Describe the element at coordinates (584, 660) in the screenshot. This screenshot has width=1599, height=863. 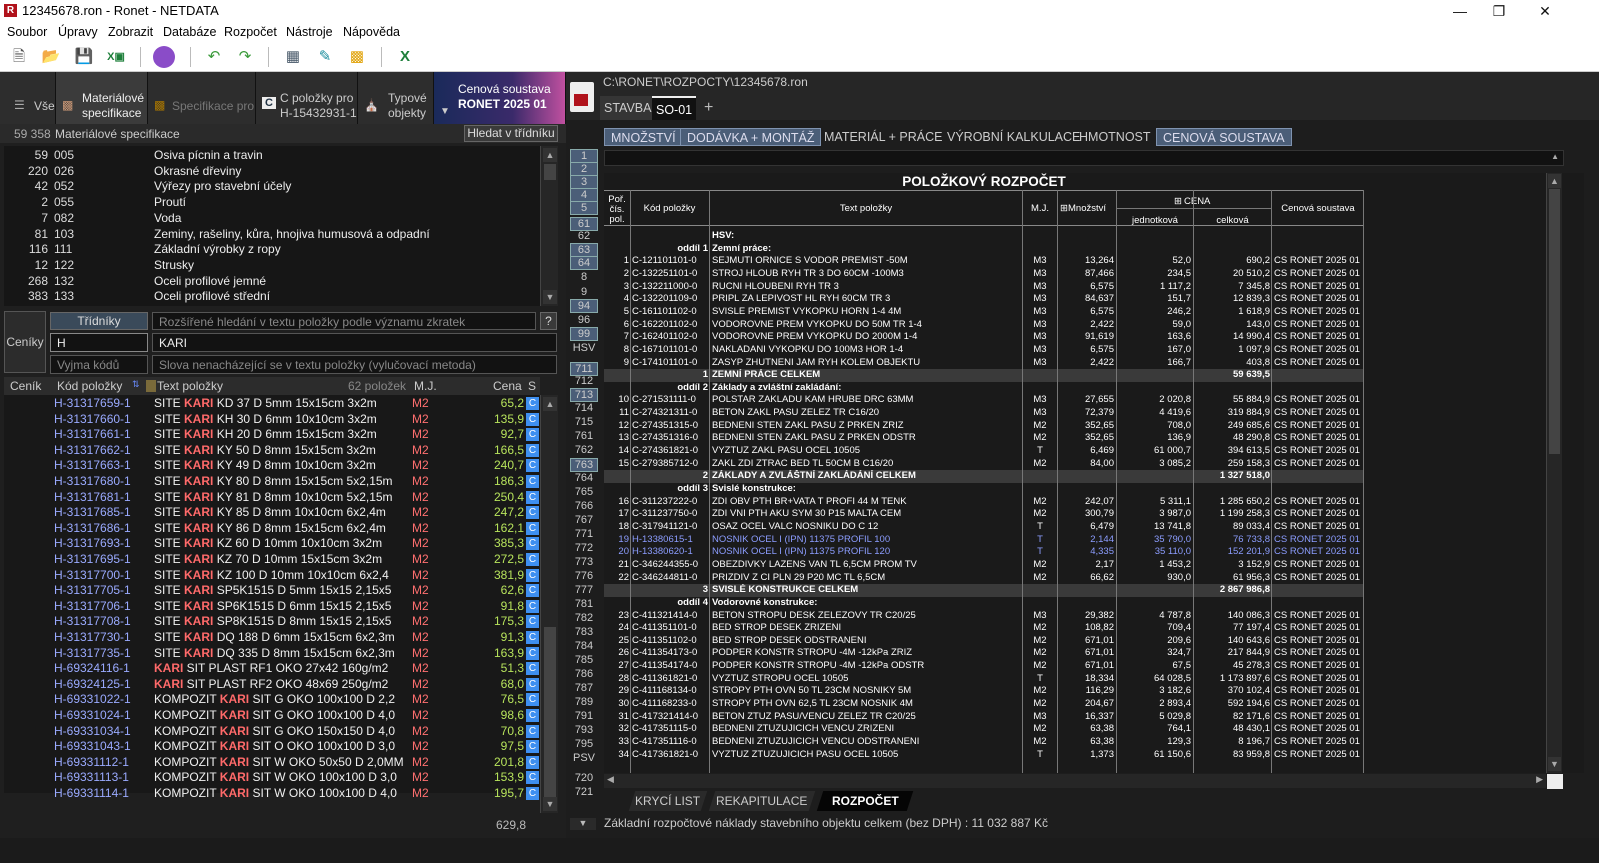
I see `outline-level-button: 785` at that location.